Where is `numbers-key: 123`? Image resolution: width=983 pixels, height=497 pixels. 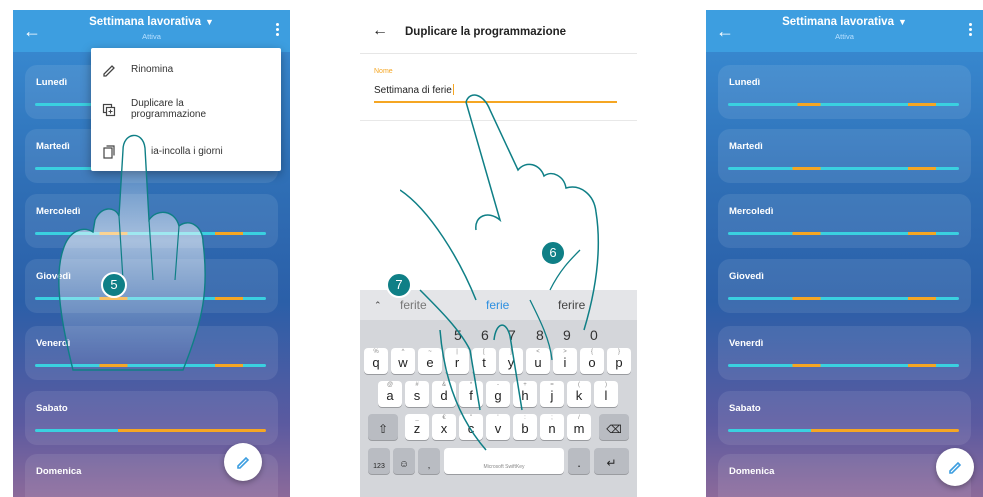 numbers-key: 123 is located at coordinates (379, 461).